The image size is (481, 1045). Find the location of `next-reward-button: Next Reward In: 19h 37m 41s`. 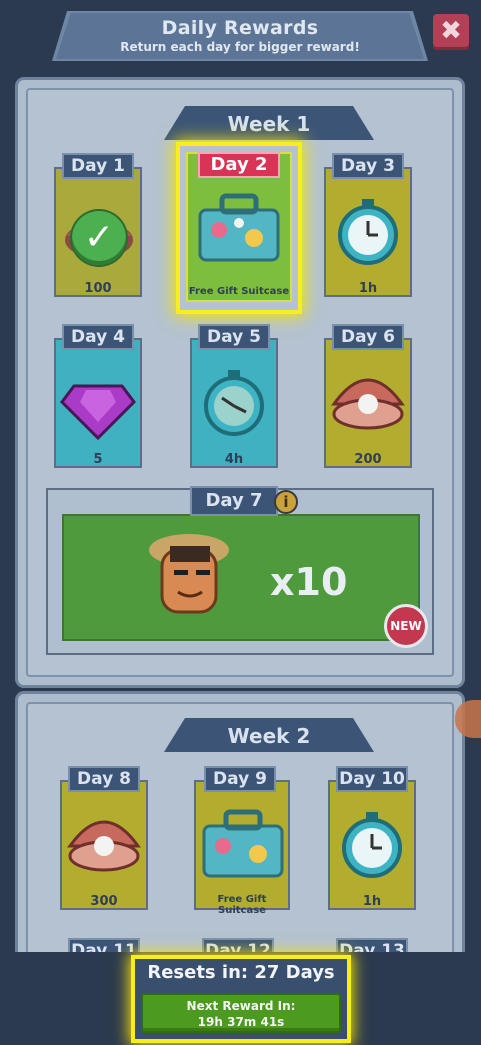

next-reward-button: Next Reward In: 19h 37m 41s is located at coordinates (241, 1013).